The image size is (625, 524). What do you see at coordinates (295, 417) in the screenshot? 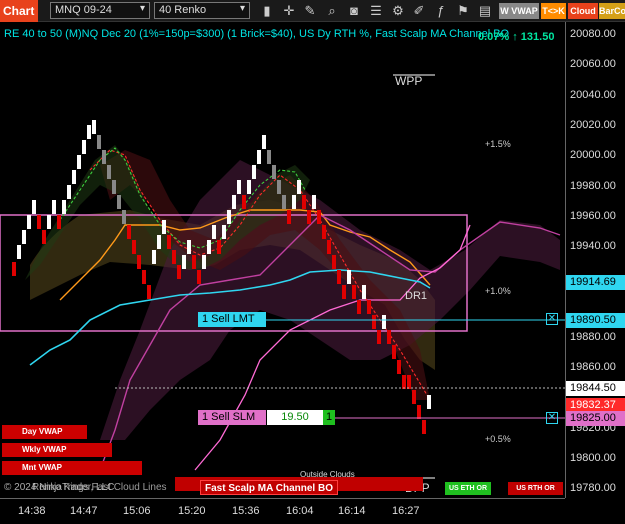
I see `sell-slm-offset: 19.50` at bounding box center [295, 417].